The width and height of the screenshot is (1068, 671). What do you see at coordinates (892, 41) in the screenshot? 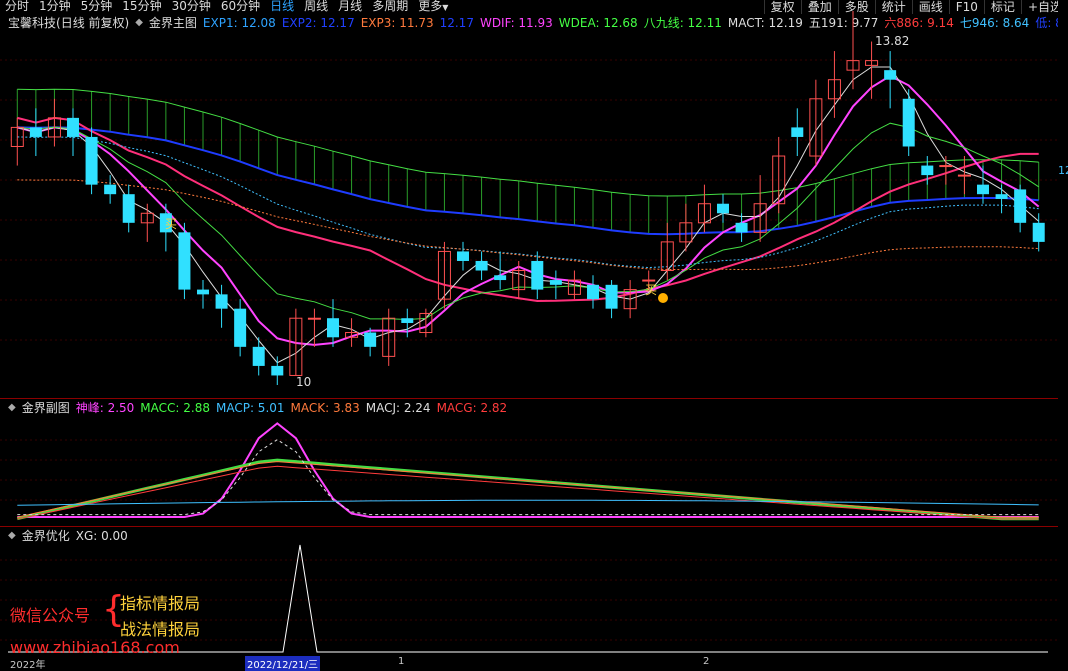
I see `high-price-label: 13.82` at bounding box center [892, 41].